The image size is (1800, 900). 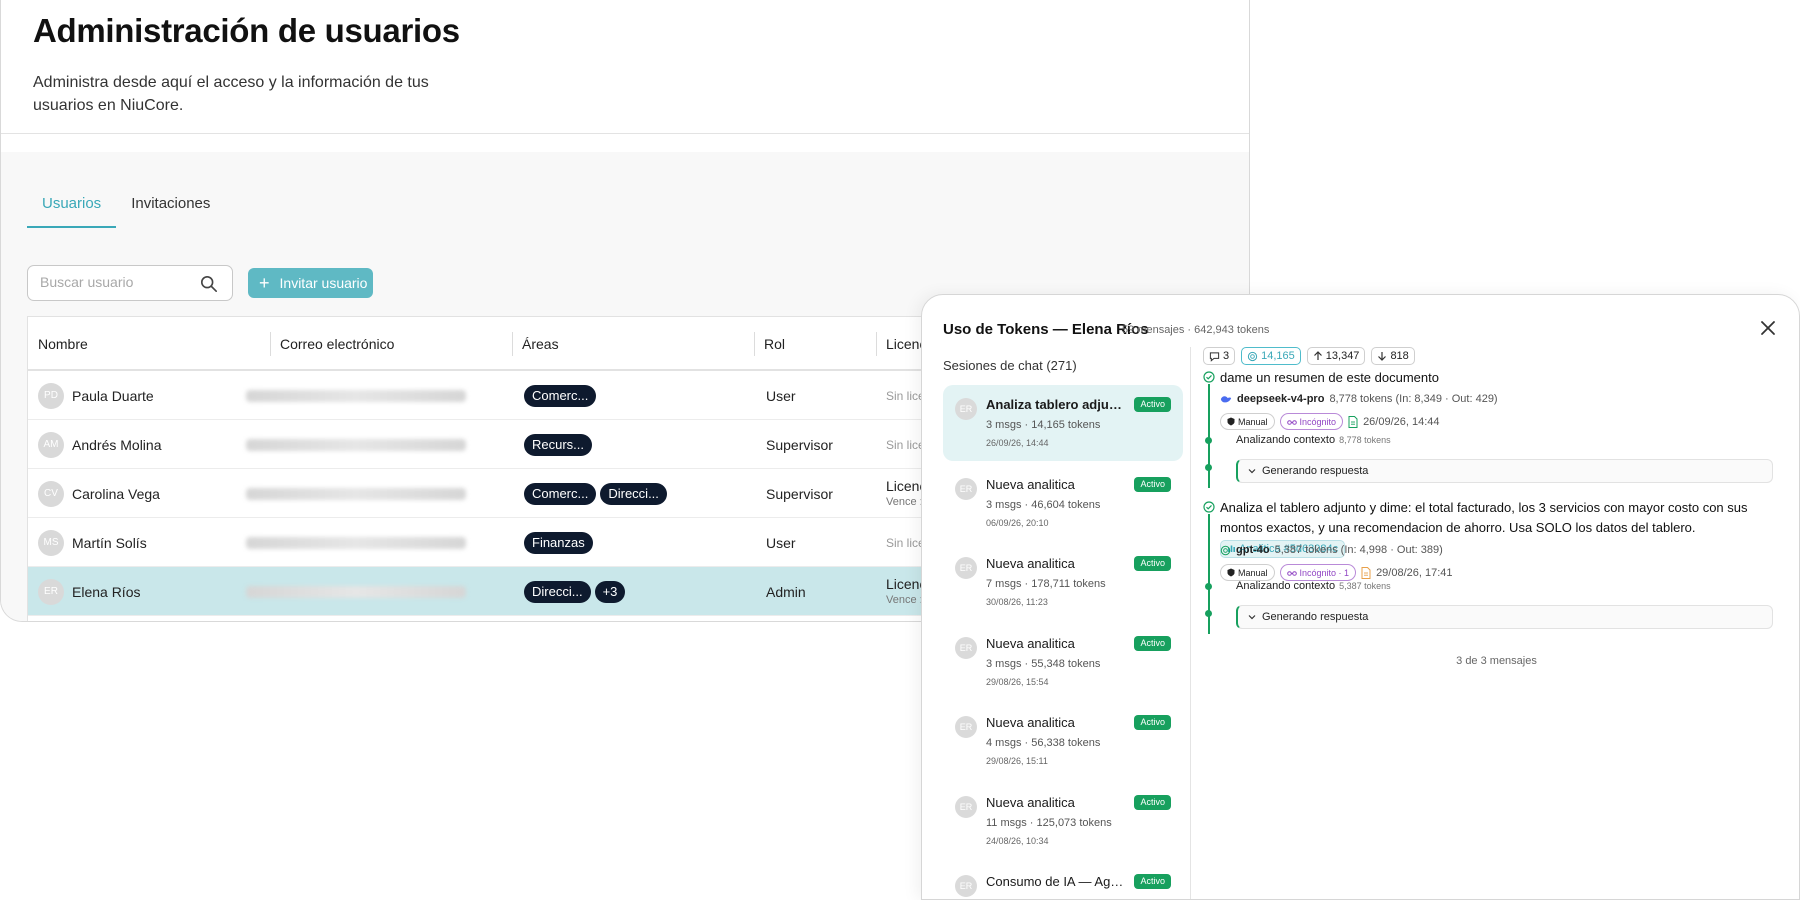 What do you see at coordinates (51, 493) in the screenshot?
I see `avatar: CV` at bounding box center [51, 493].